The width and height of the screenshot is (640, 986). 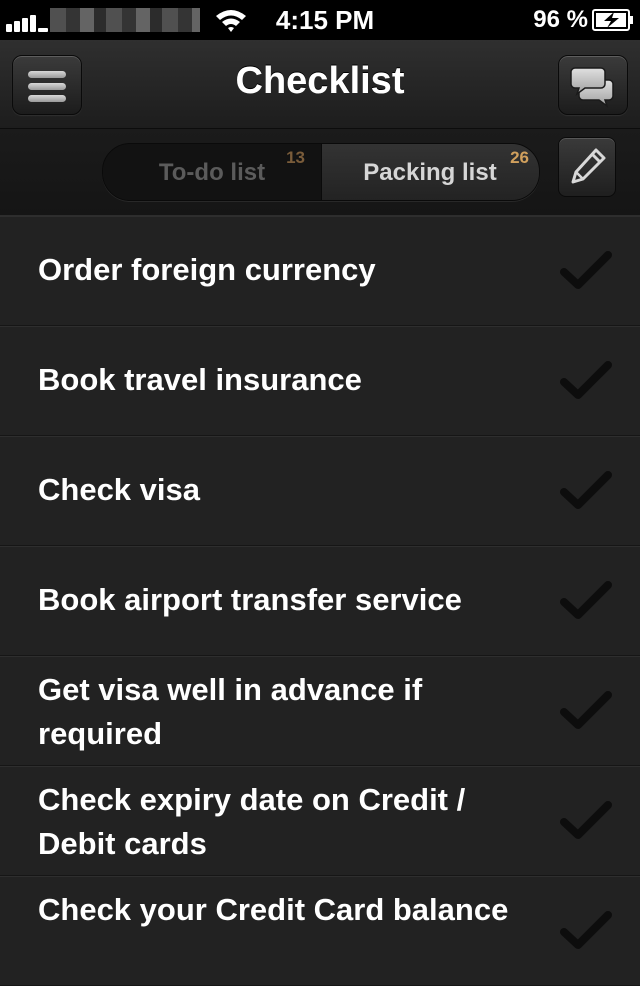 I want to click on page-title: Checklist, so click(x=320, y=81).